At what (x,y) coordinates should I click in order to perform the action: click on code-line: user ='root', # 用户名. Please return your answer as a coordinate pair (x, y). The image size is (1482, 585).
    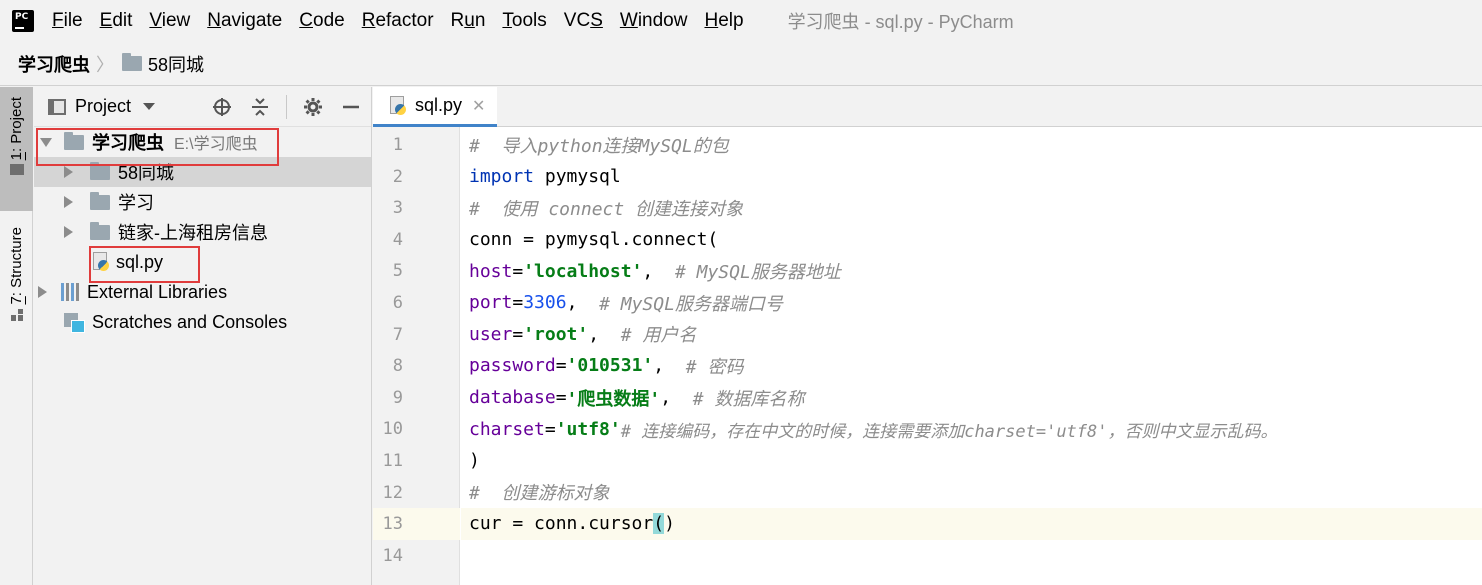
    Looking at the image, I should click on (971, 335).